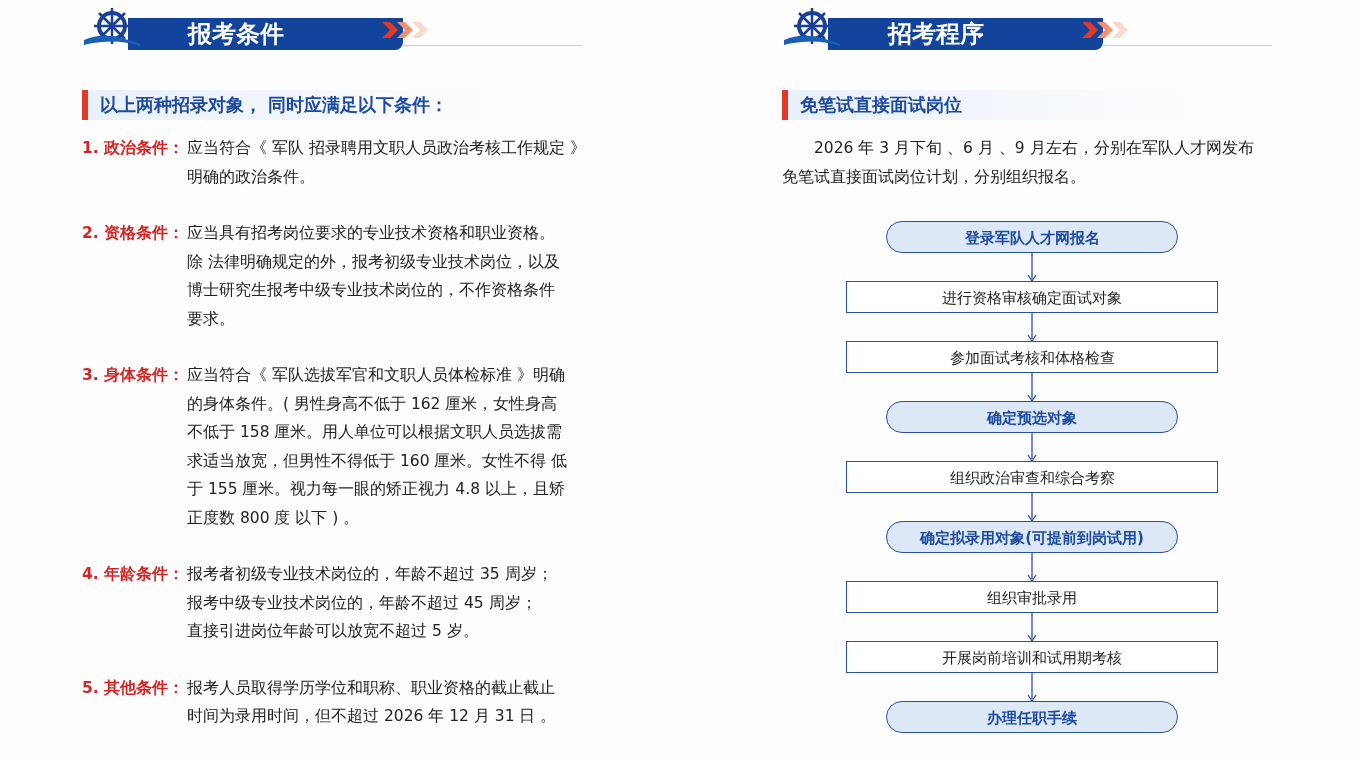 The image size is (1361, 758). Describe the element at coordinates (134, 233) in the screenshot. I see `condition-label: 2. 资格条件：` at that location.